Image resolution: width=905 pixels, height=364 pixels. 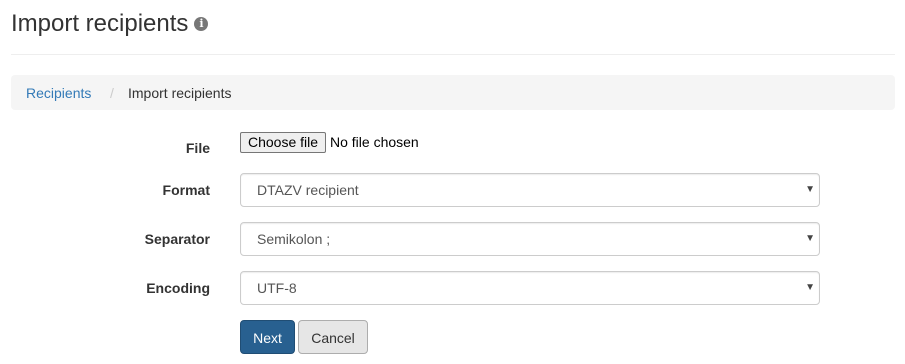 What do you see at coordinates (374, 142) in the screenshot?
I see `file-status-text: No file chosen` at bounding box center [374, 142].